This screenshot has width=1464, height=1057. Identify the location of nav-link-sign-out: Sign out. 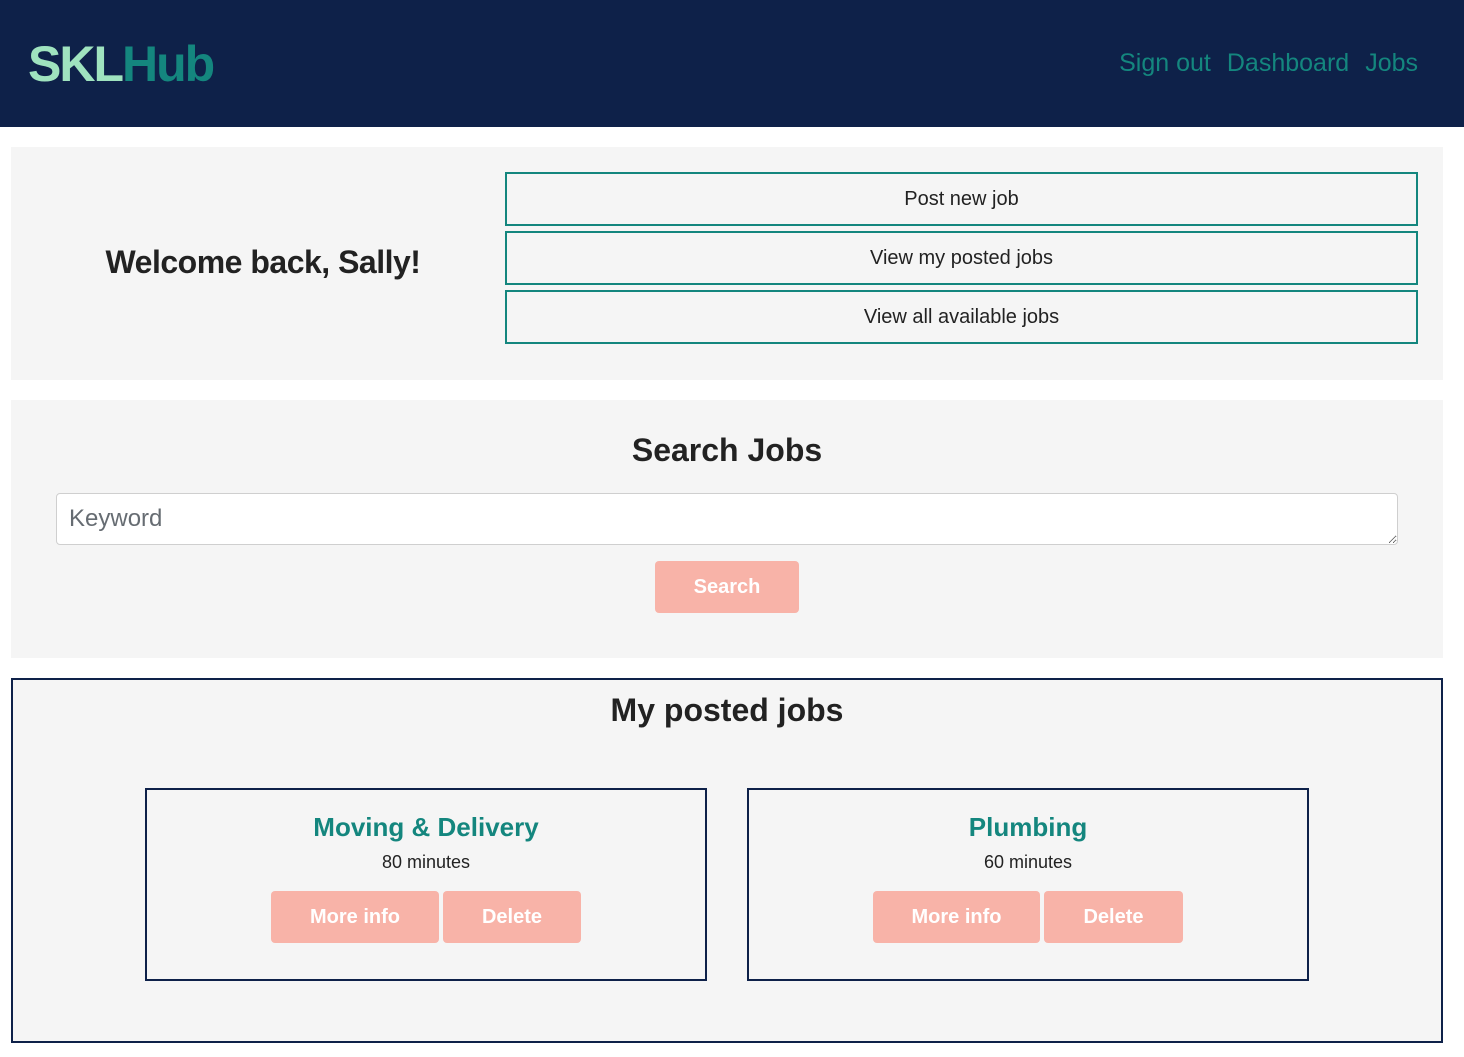
(1165, 63).